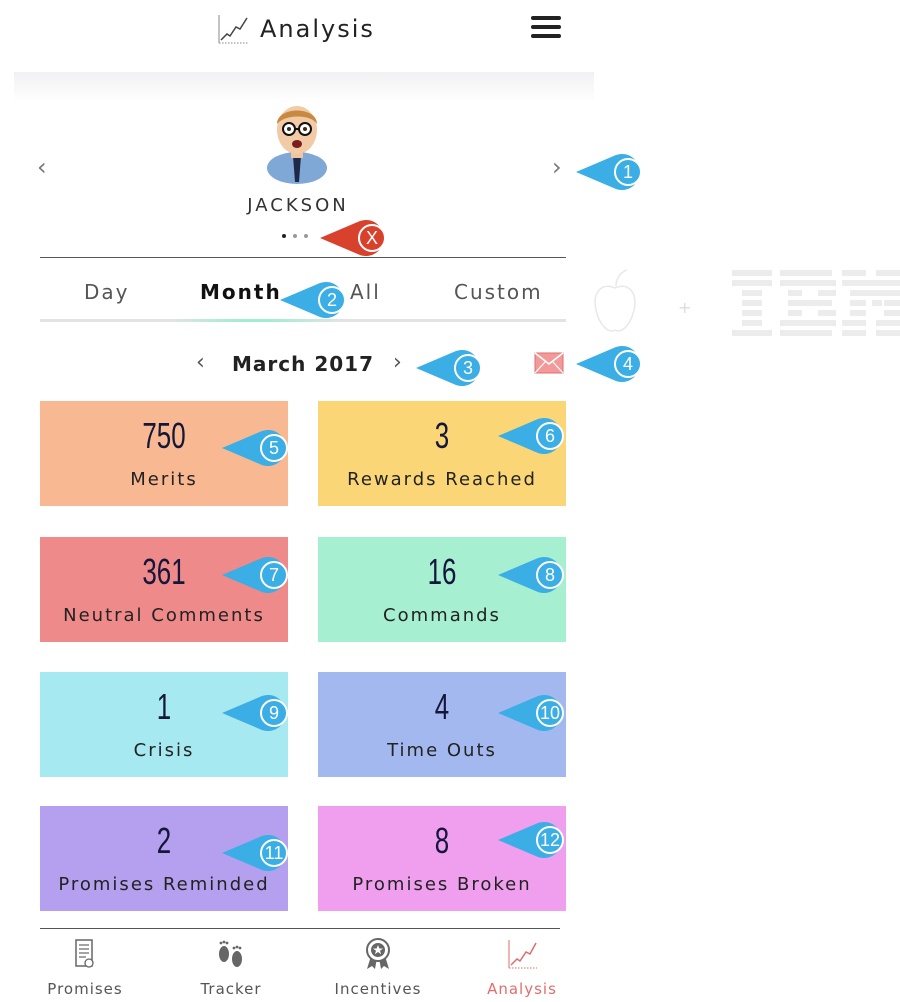  Describe the element at coordinates (522, 989) in the screenshot. I see `nav-label: Analysis` at that location.